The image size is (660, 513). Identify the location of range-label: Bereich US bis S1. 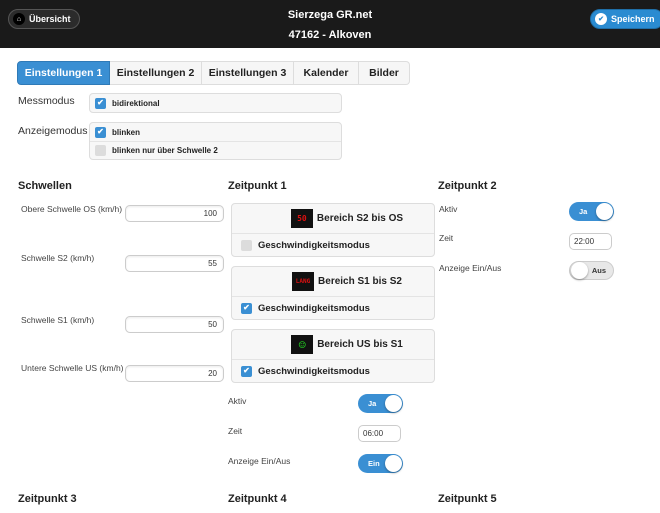
(360, 344).